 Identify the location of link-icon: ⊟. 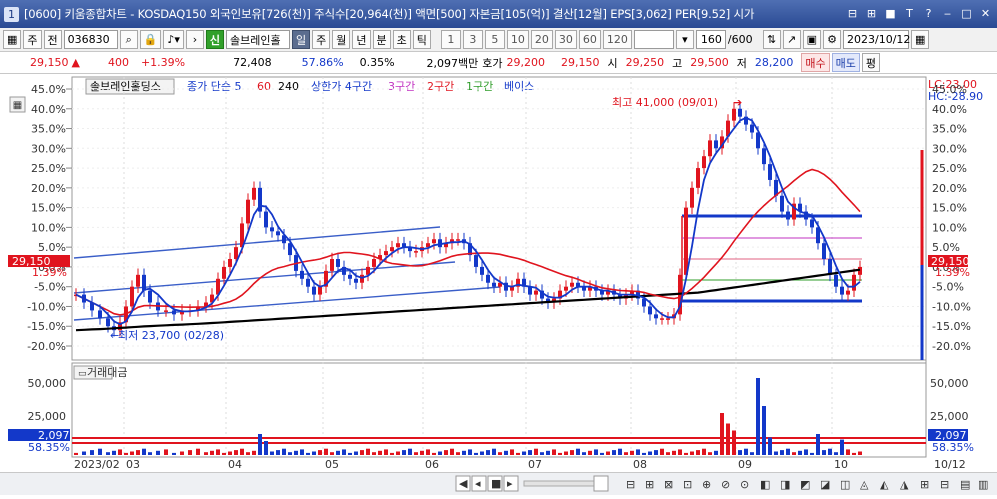
(852, 13).